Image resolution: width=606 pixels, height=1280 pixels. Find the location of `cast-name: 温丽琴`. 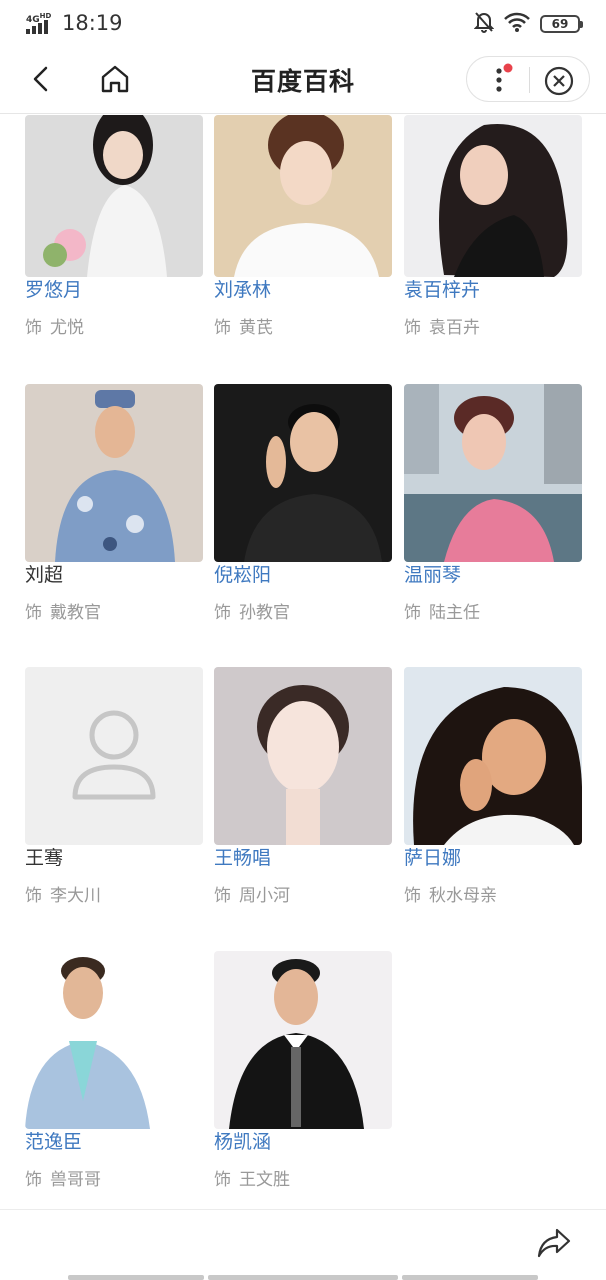

cast-name: 温丽琴 is located at coordinates (432, 573).